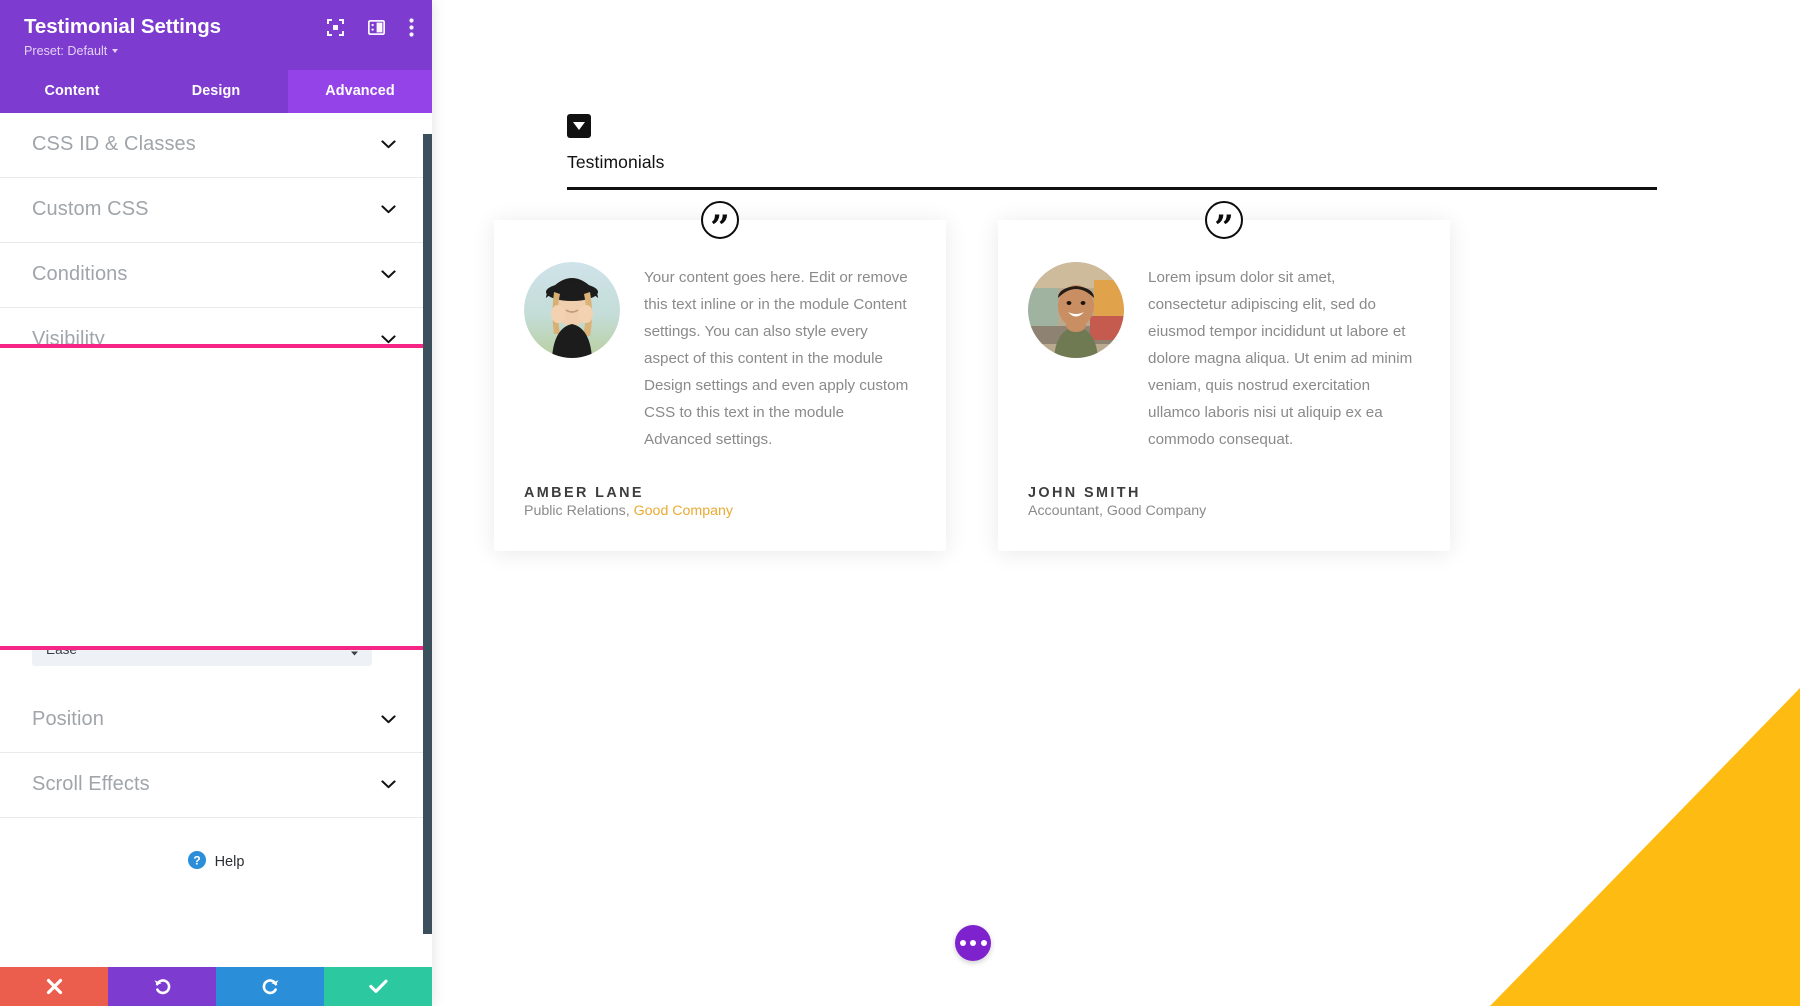 The image size is (1800, 1006). I want to click on undo-icon, so click(161, 987).